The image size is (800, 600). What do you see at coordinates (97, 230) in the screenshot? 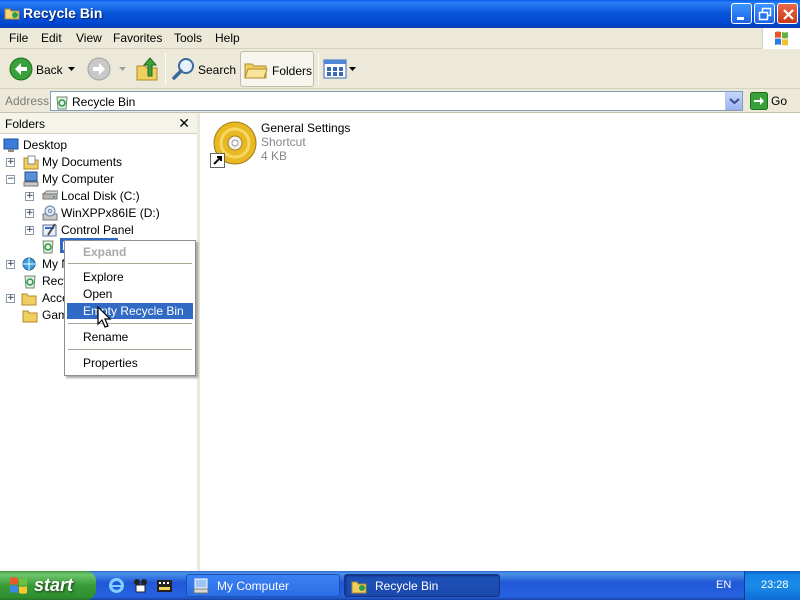
I see `tree-item-label: Control Panel` at bounding box center [97, 230].